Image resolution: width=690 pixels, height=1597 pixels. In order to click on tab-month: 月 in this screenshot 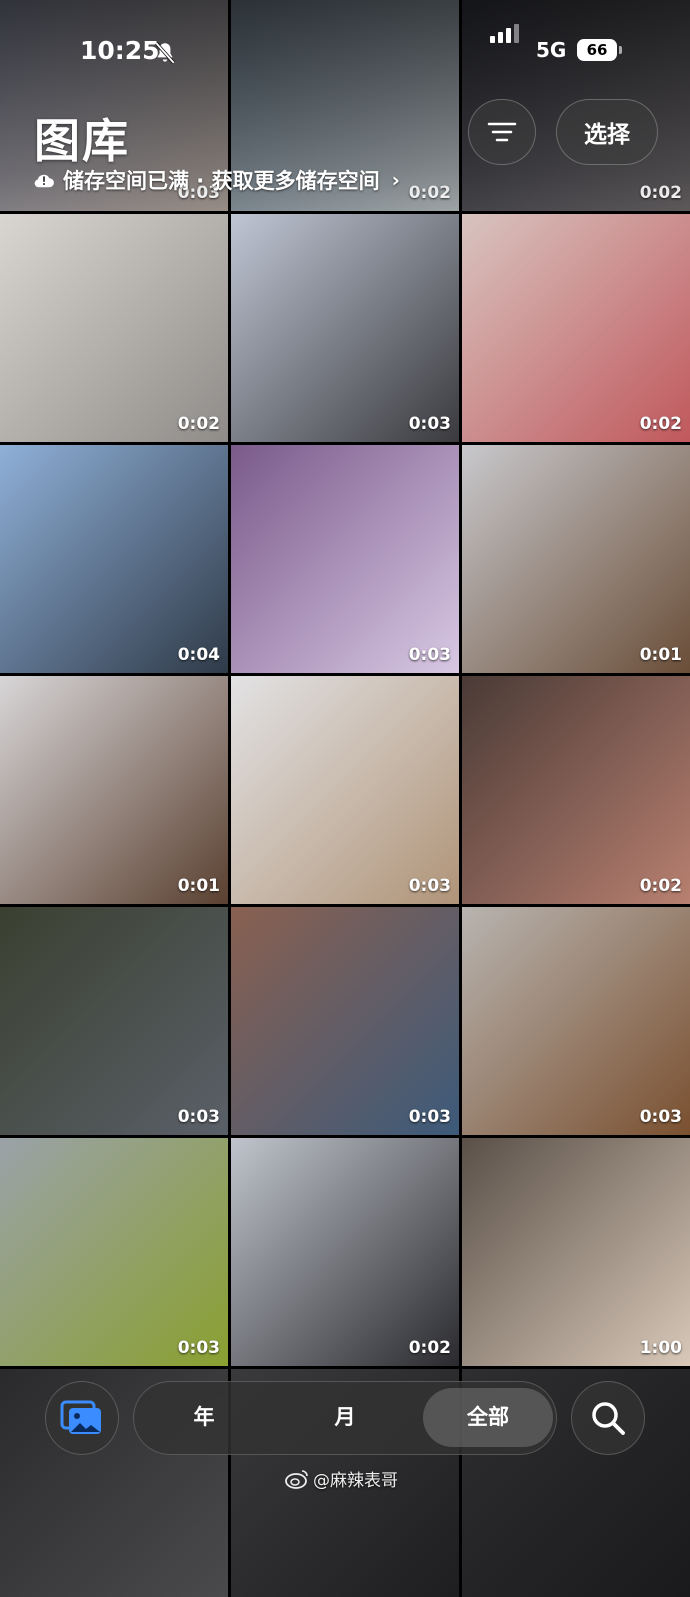, I will do `click(345, 1417)`.